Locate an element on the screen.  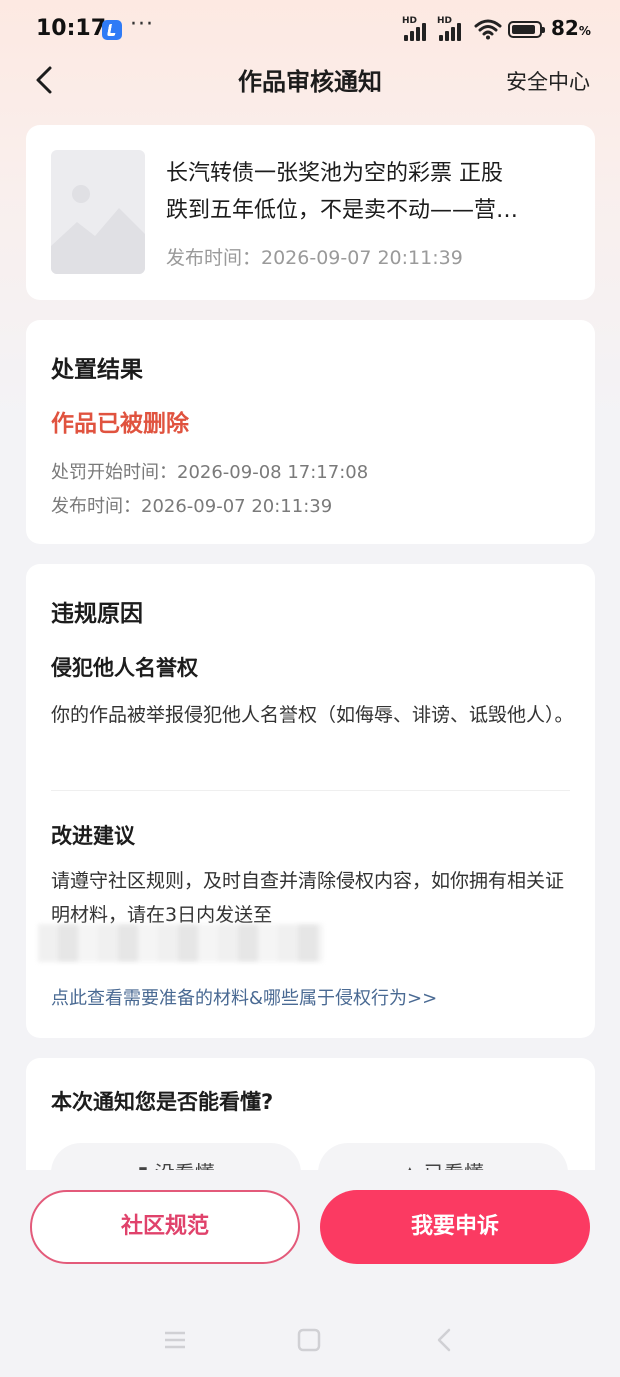
top-navigation: 作品审核通知 安全中心 is located at coordinates (310, 81).